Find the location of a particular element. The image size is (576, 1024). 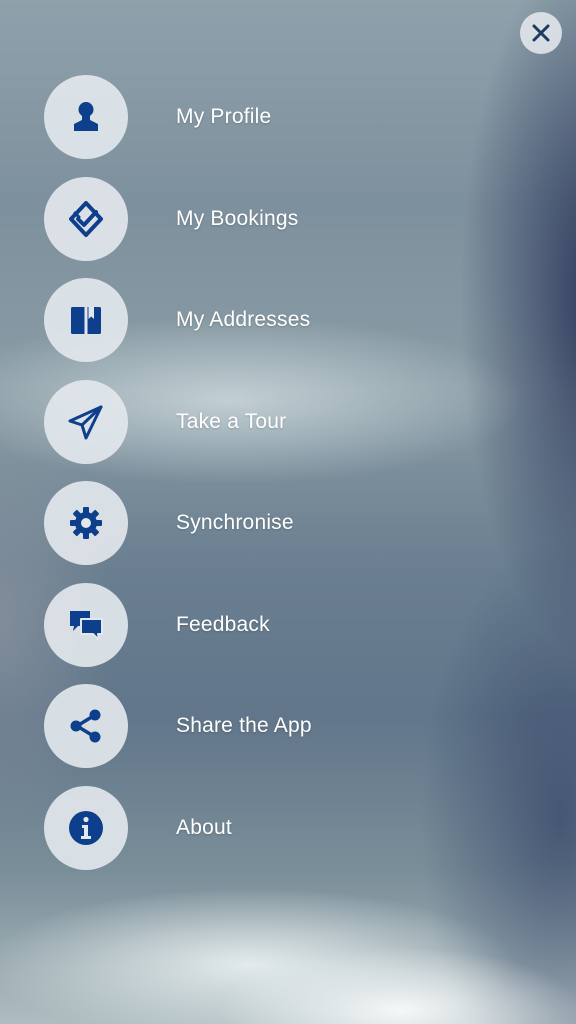

gear-icon is located at coordinates (86, 523).